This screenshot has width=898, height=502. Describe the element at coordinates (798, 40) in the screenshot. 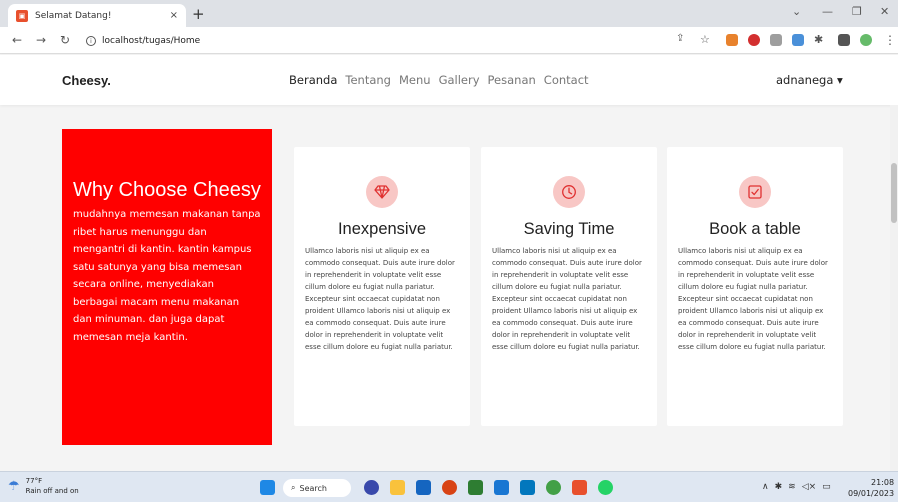

I see `extension-docs-icon` at that location.